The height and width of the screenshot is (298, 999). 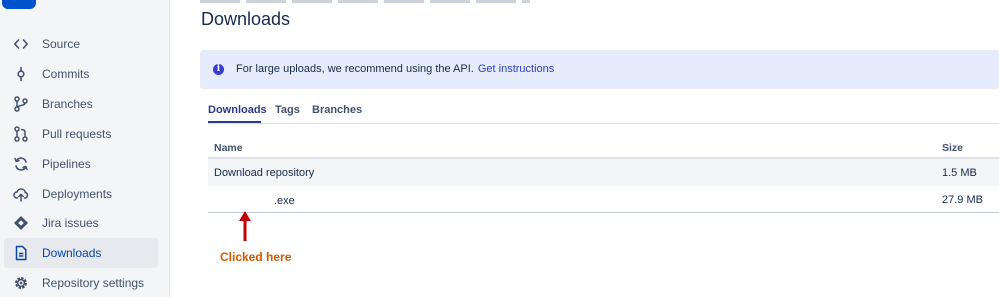 I want to click on divider, so click(x=603, y=123).